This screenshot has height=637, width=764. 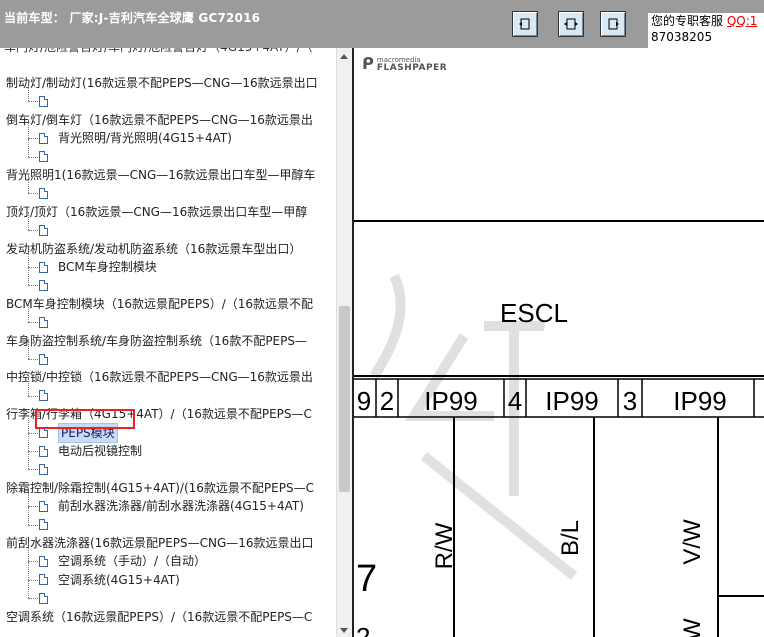 I want to click on flashpaper-logo: ᑭ macromedia FLASHPAPER, so click(x=404, y=63).